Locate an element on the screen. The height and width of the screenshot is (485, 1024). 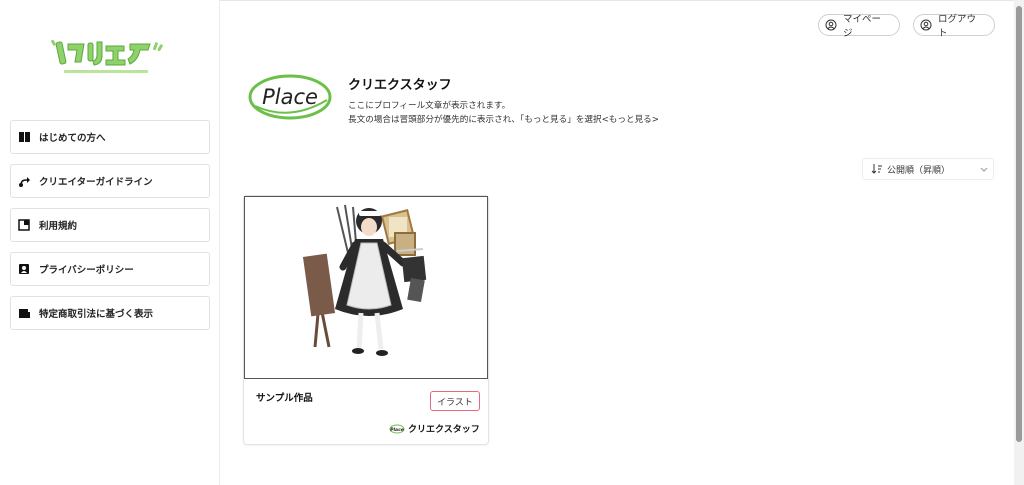
work-card: サンプル作品 イラスト Place クリエクスタッフ is located at coordinates (366, 320).